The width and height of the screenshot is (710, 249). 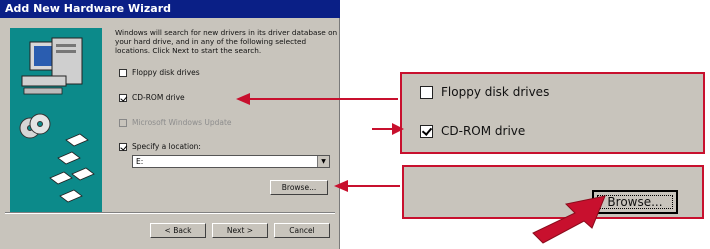 I want to click on arrow-to-cdrom-head, so click(x=243, y=99).